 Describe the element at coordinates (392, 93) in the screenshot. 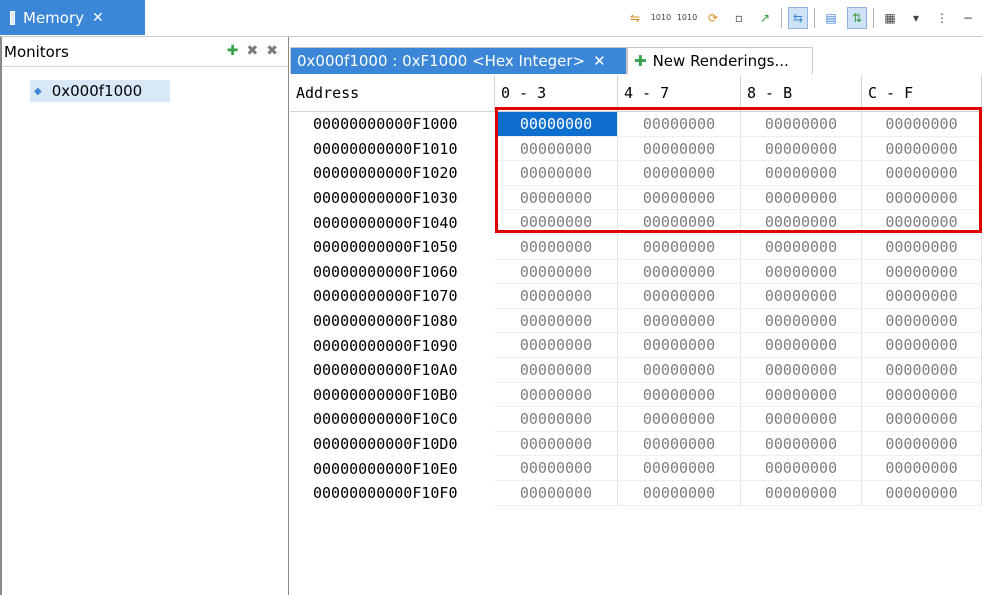

I see `column-header-address: Address` at that location.